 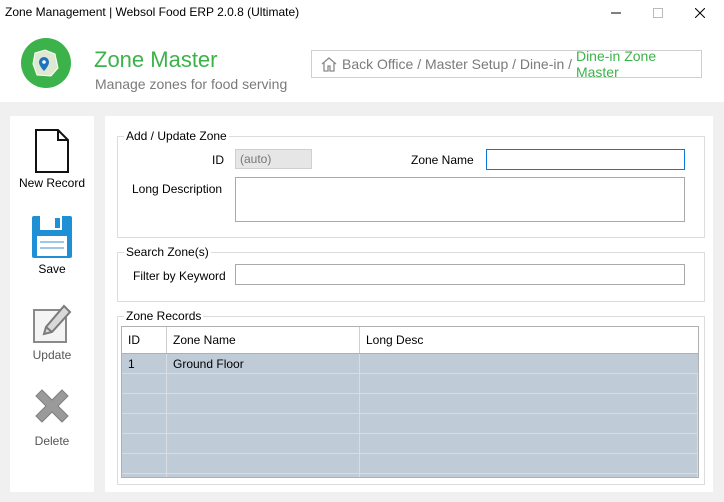 What do you see at coordinates (177, 189) in the screenshot?
I see `long-description-label: Long Description` at bounding box center [177, 189].